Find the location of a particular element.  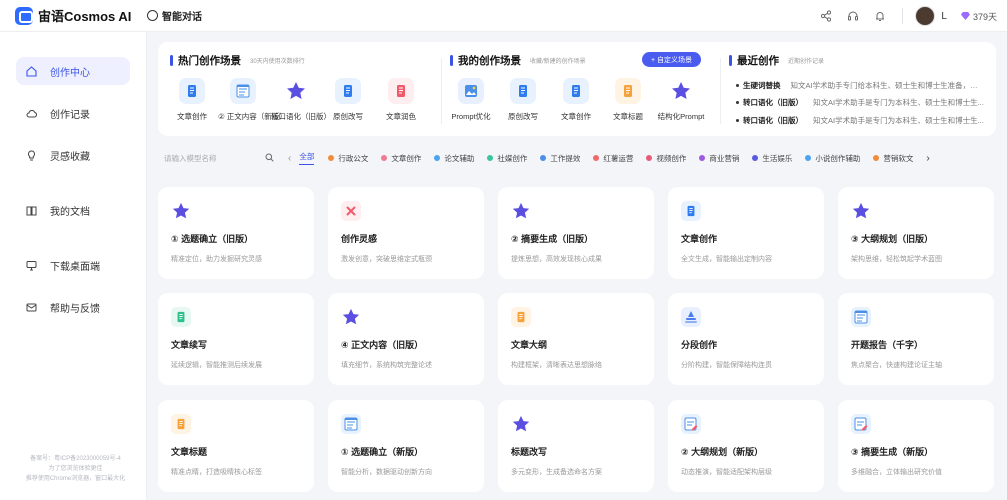

smart-chat-tab: 智能对话 is located at coordinates (174, 15).